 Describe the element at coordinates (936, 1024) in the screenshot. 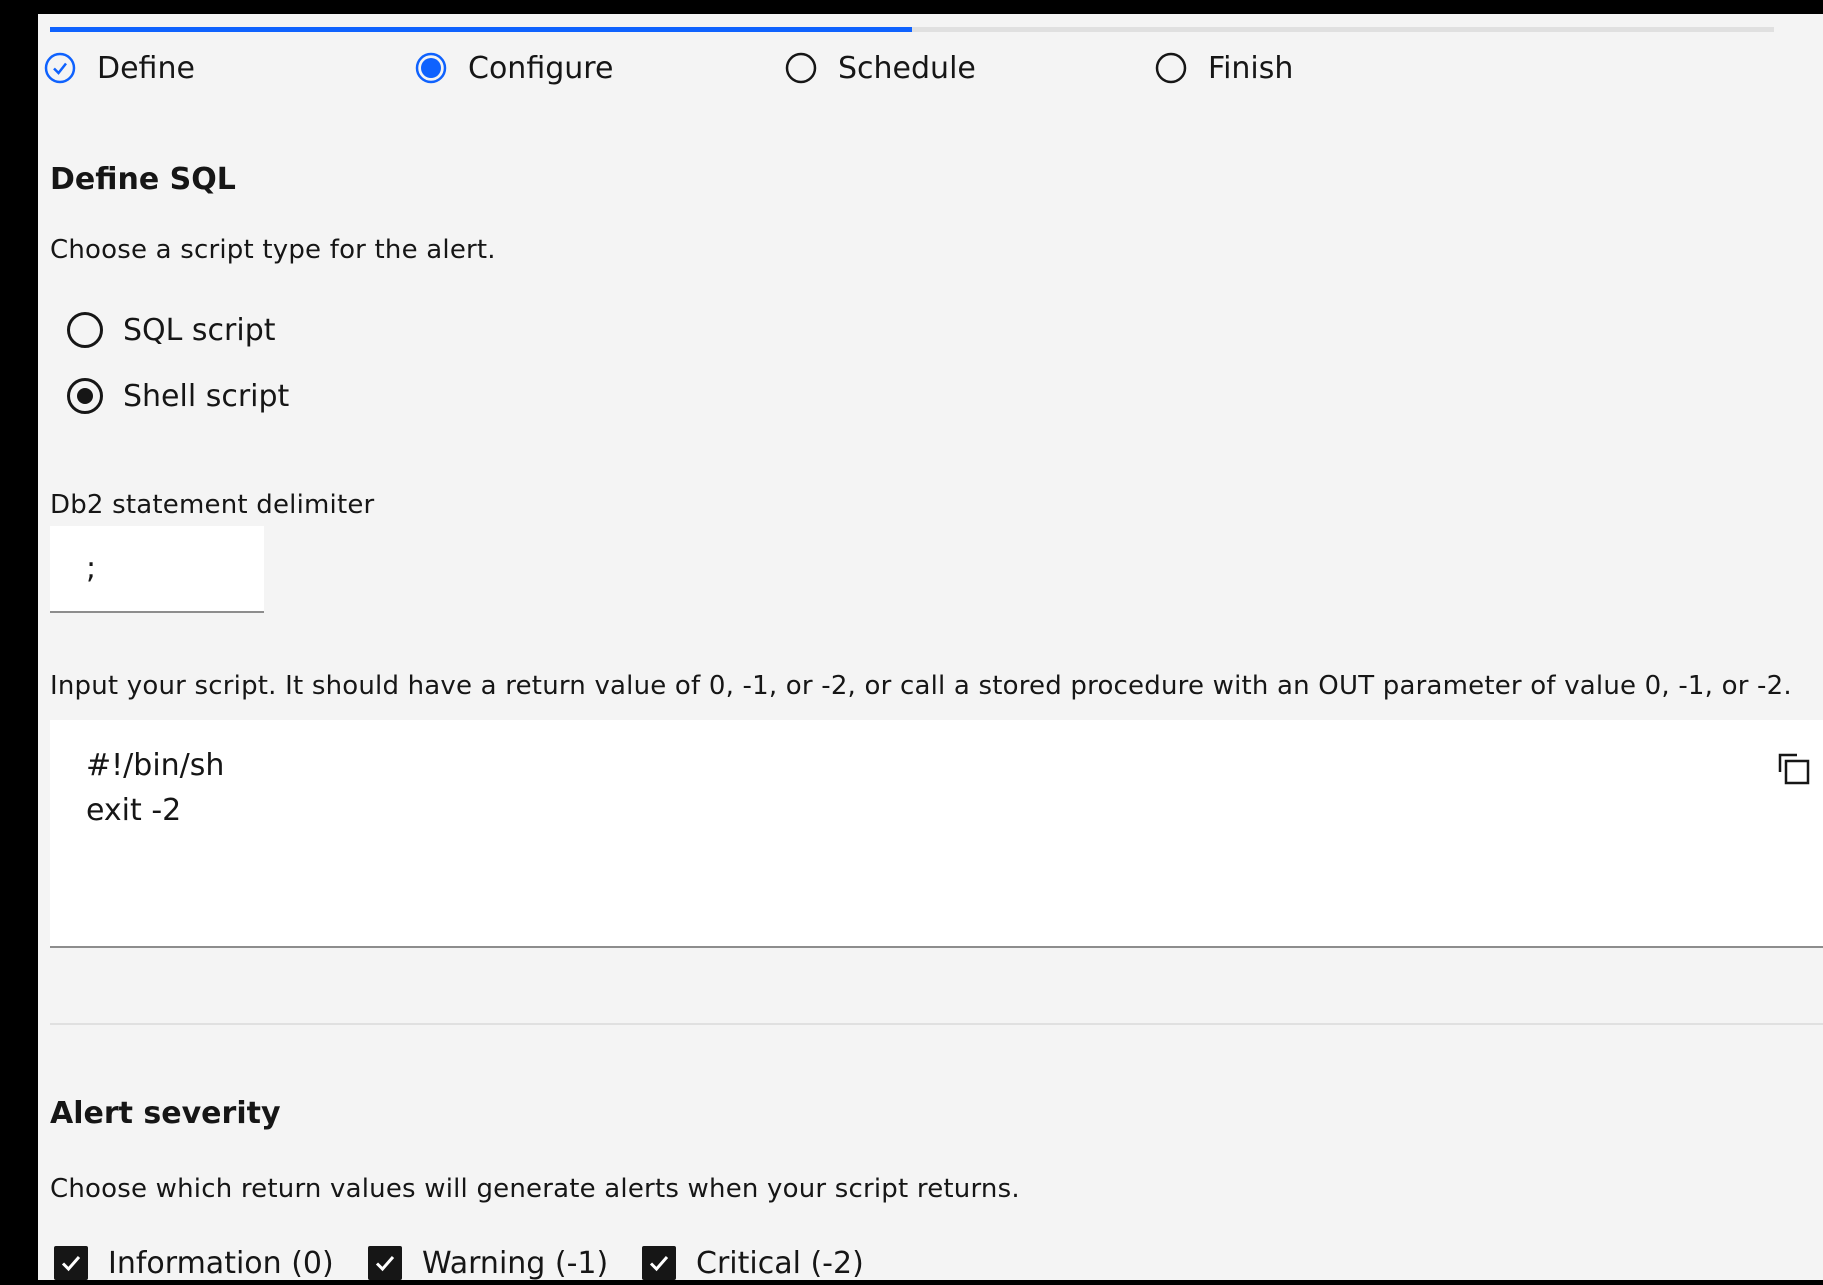

I see `section-divider` at that location.